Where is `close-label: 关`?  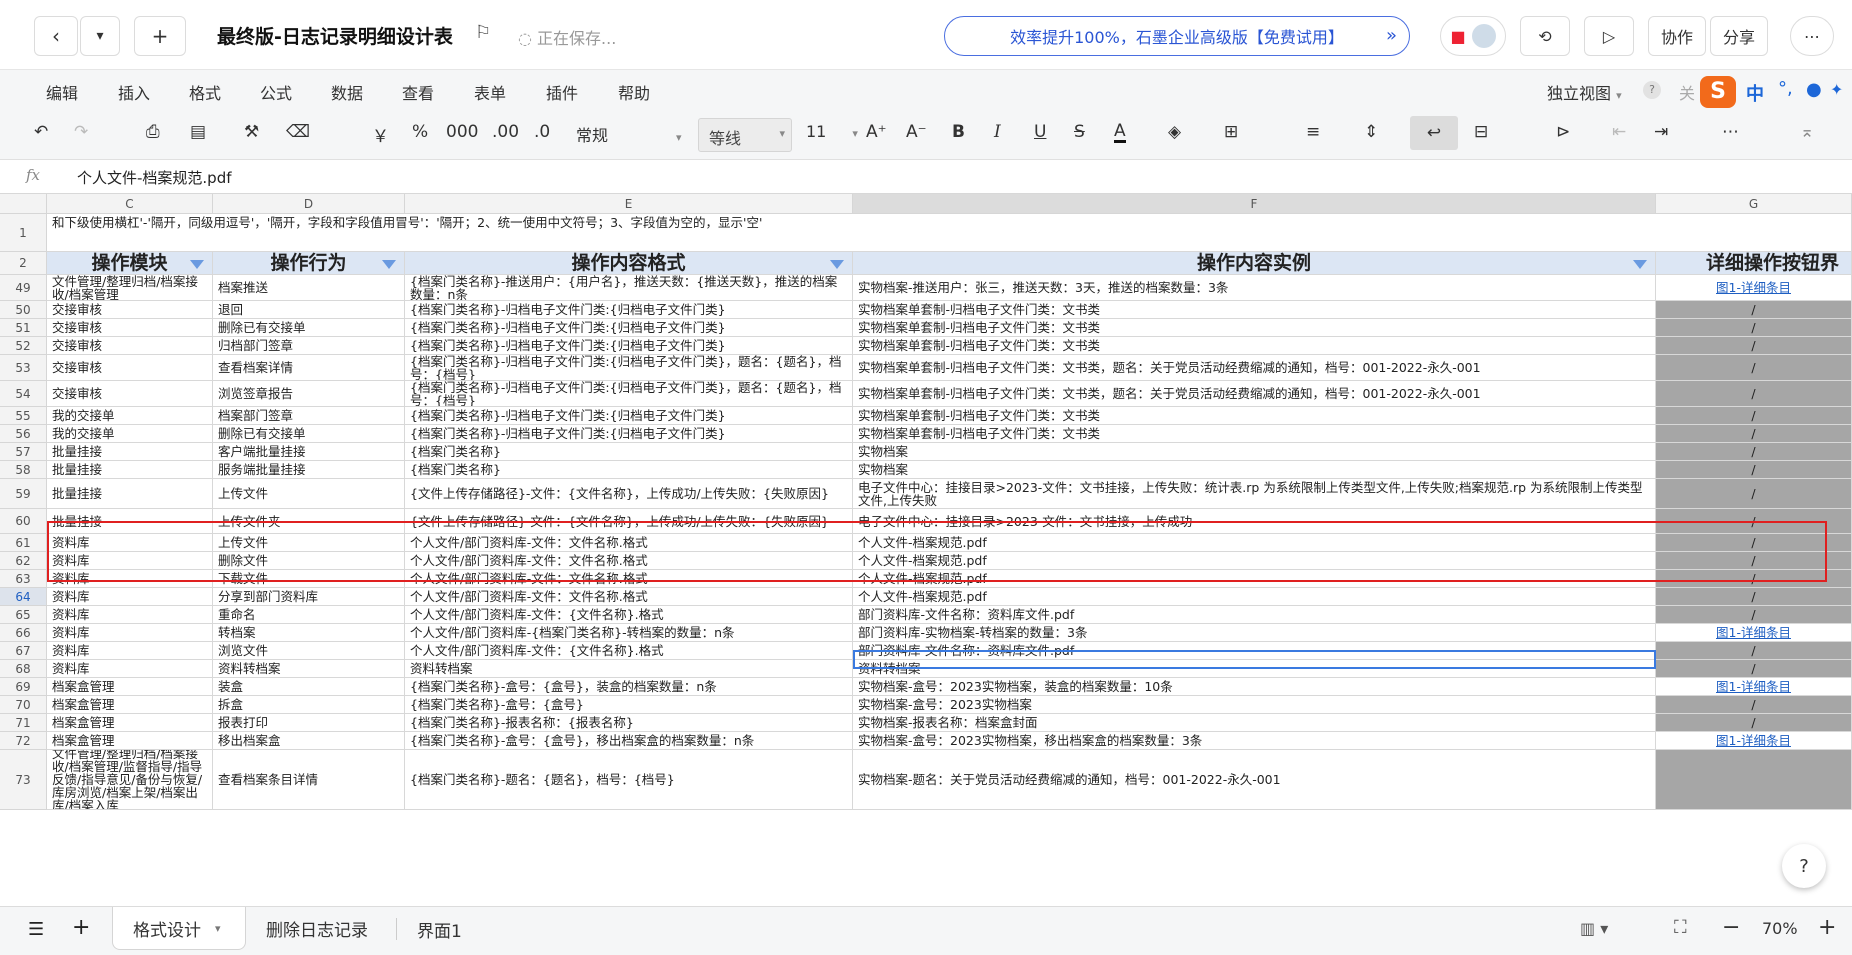
close-label: 关 is located at coordinates (1687, 92).